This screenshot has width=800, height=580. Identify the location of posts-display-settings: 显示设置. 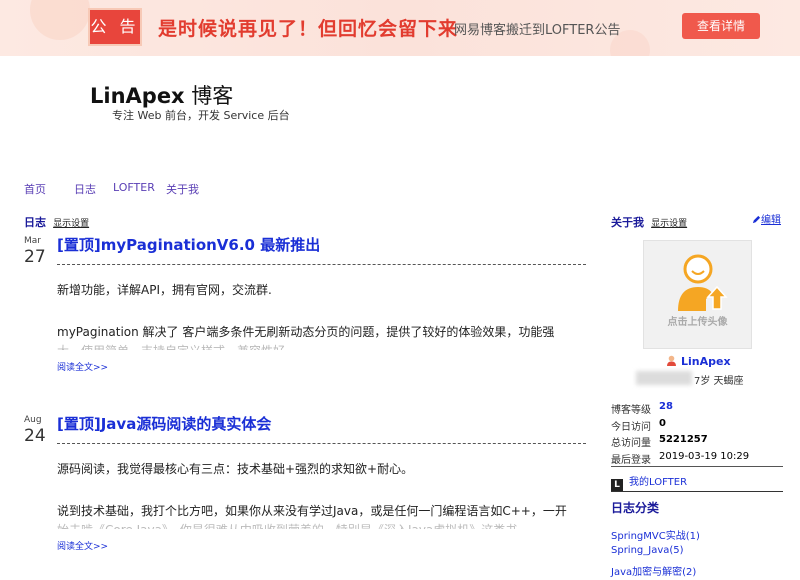
(71, 224).